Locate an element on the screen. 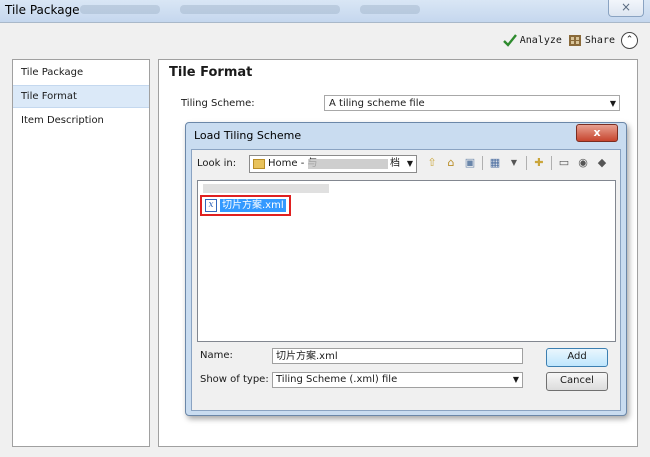 This screenshot has height=457, width=650. dialog-toolbar: ⇧ ⌂ ▣ ▦ ▼ ✚ ▭ ◉ ◆ is located at coordinates (517, 163).